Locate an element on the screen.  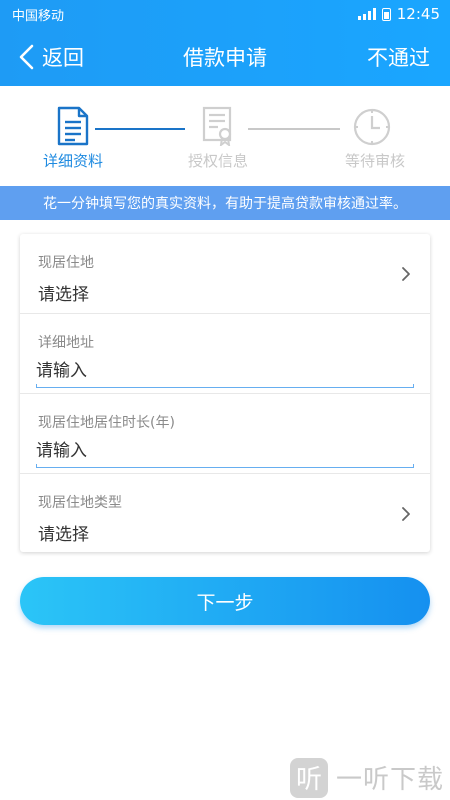
status-time: 12:45 is located at coordinates (418, 14).